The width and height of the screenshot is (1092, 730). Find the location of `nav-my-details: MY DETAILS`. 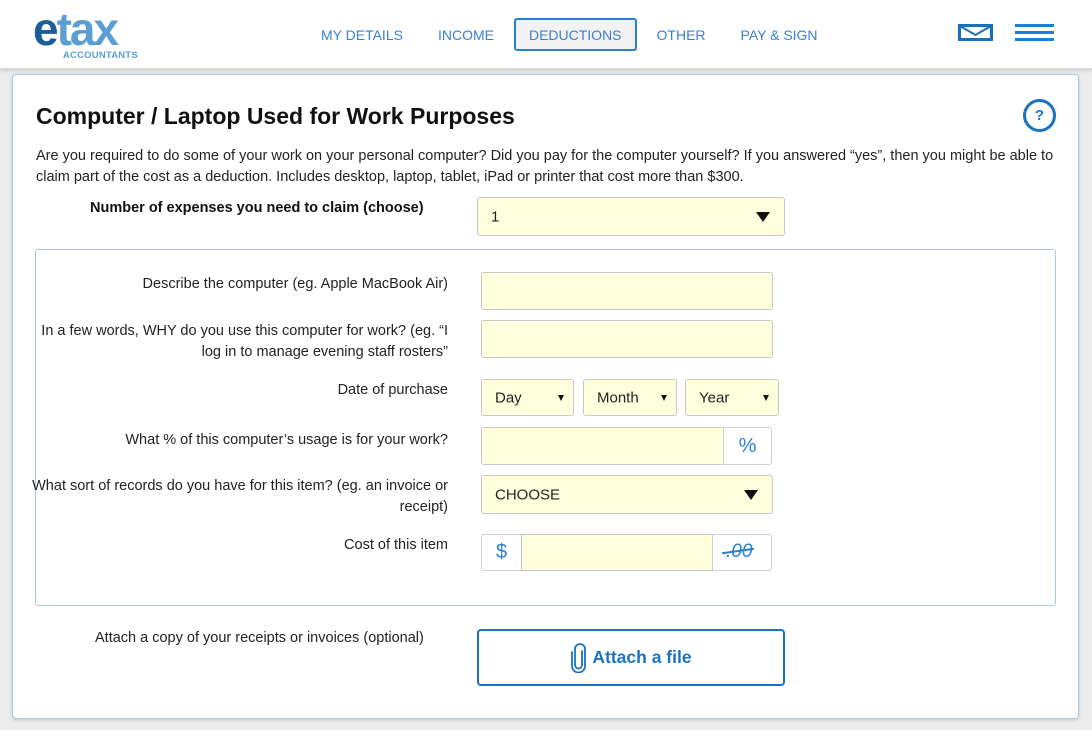

nav-my-details: MY DETAILS is located at coordinates (362, 34).